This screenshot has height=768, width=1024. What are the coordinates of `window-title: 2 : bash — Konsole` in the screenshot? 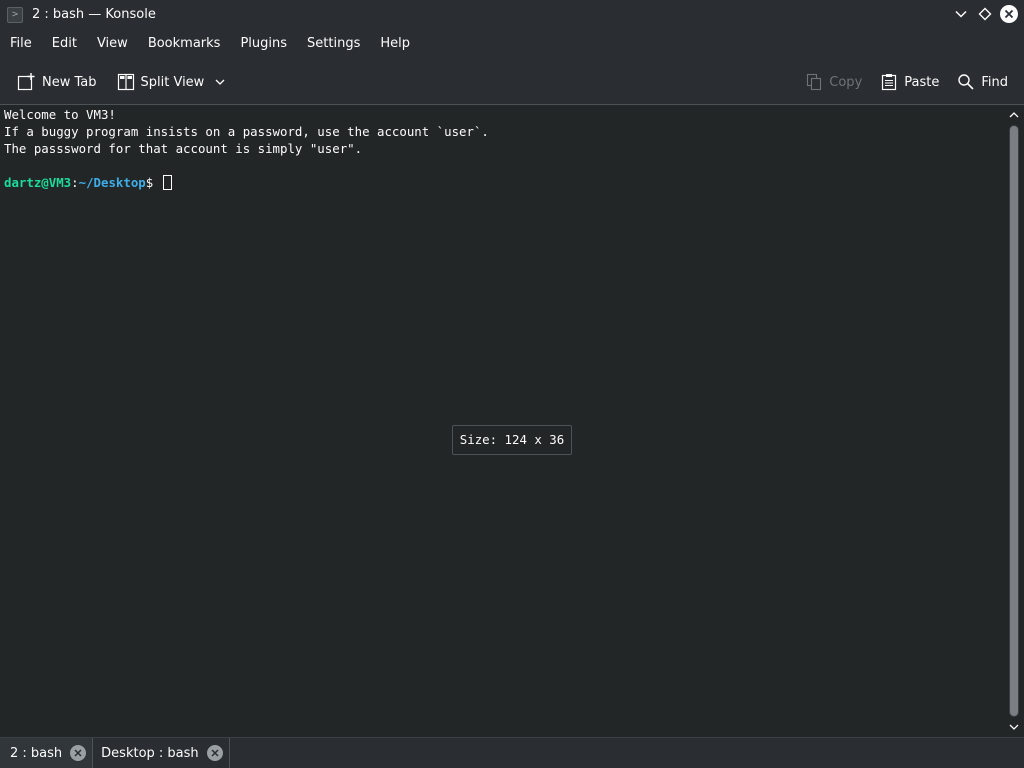 It's located at (94, 14).